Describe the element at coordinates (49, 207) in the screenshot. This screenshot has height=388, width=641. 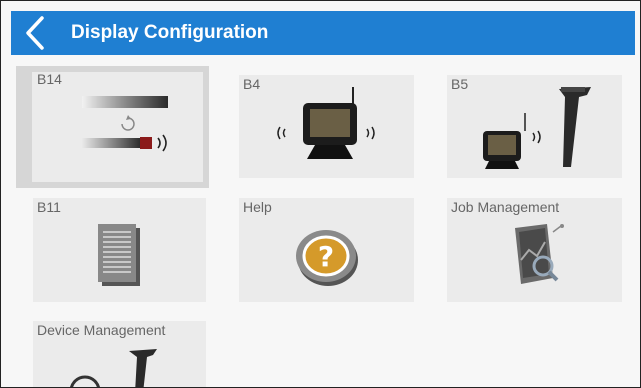
I see `tile-b11-label: B11` at that location.